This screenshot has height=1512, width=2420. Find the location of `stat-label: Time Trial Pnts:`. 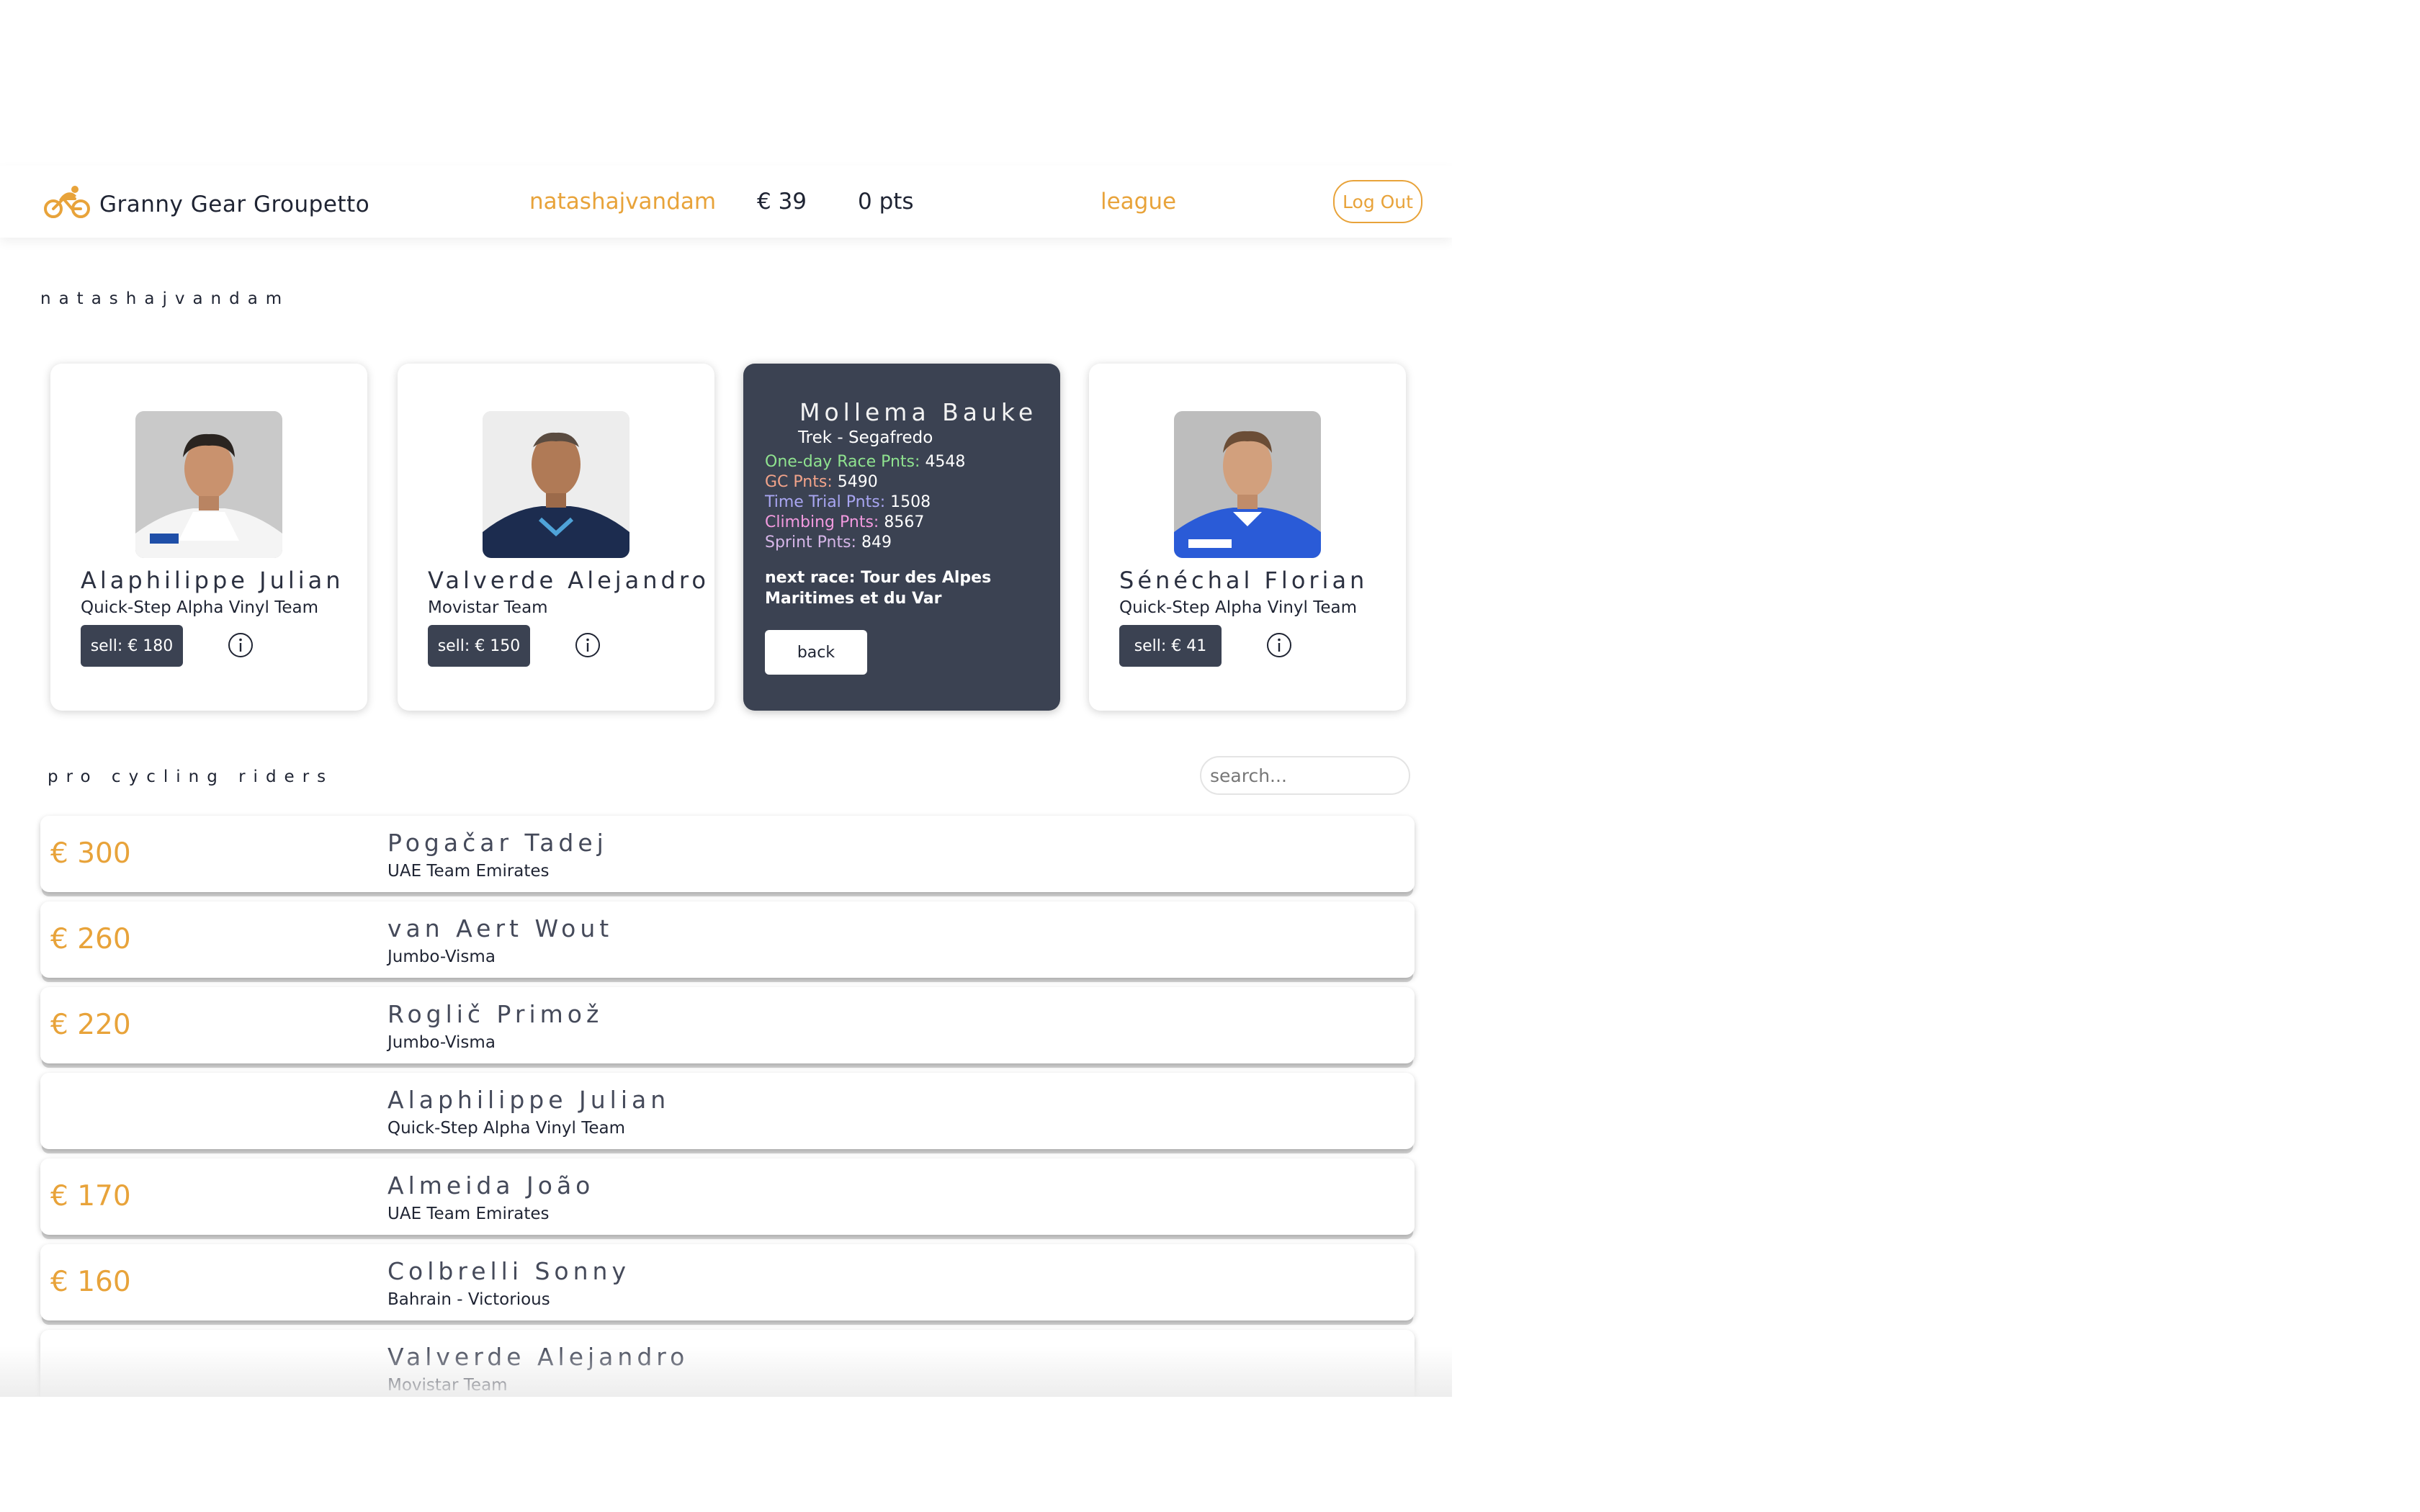

stat-label: Time Trial Pnts: is located at coordinates (826, 502).